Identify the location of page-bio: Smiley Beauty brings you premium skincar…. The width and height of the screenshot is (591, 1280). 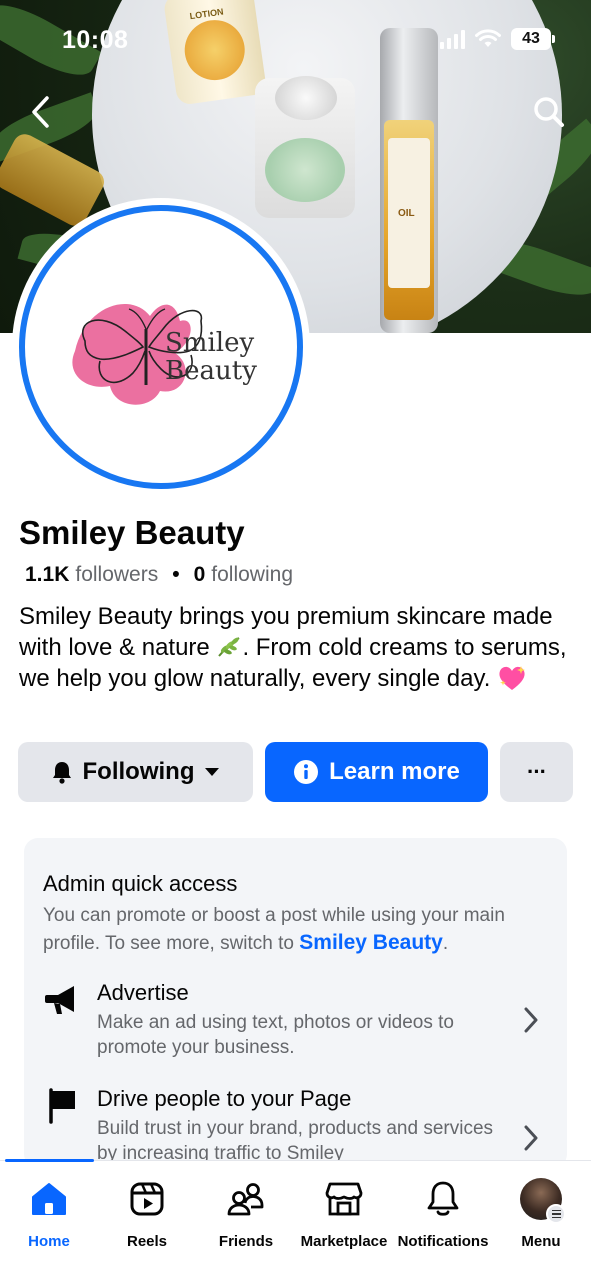
(293, 647).